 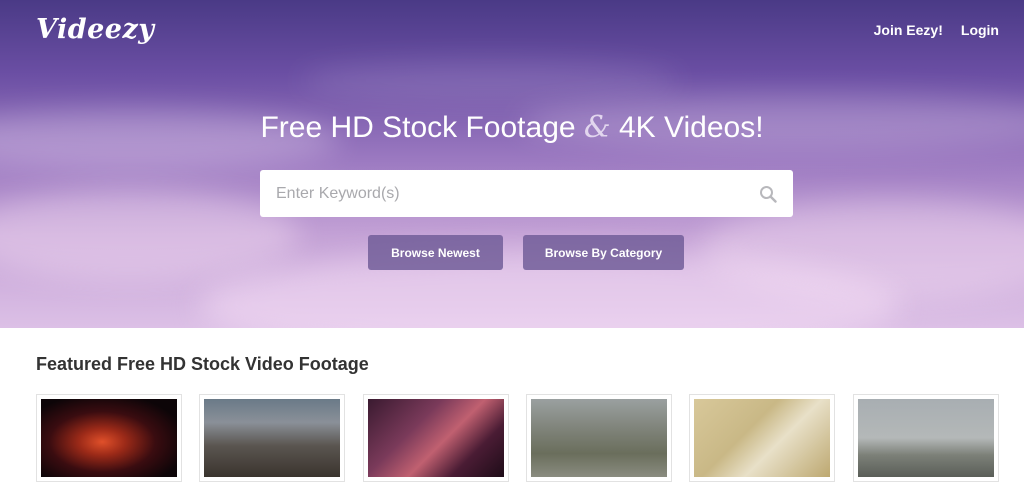 What do you see at coordinates (95, 29) in the screenshot?
I see `videezy-logo: Videezy` at bounding box center [95, 29].